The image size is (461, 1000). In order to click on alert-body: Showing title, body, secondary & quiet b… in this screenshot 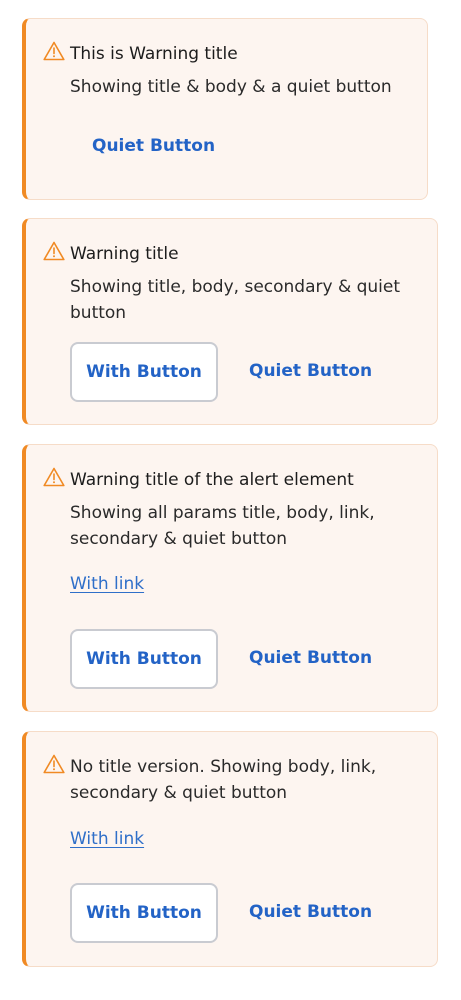, I will do `click(235, 300)`.